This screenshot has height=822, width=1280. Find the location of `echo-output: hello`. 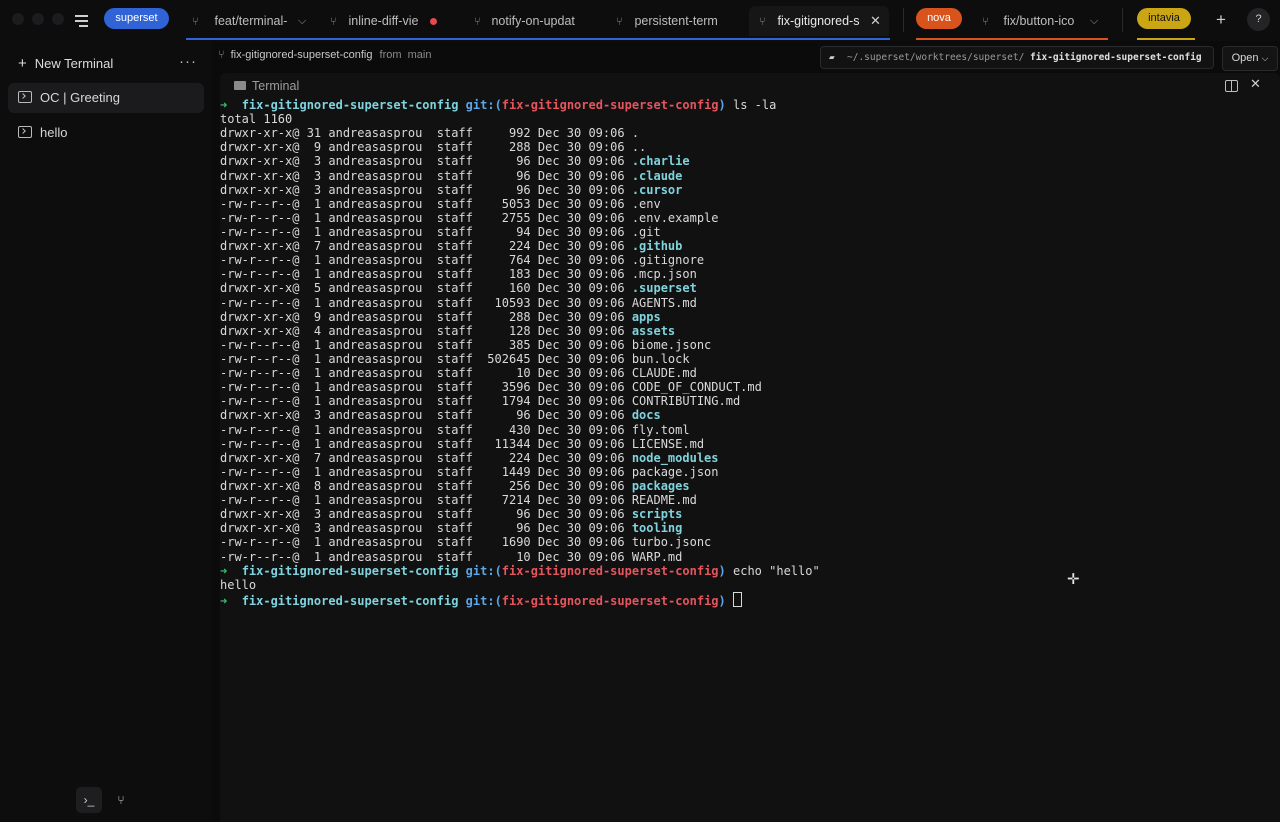

echo-output: hello is located at coordinates (238, 584).